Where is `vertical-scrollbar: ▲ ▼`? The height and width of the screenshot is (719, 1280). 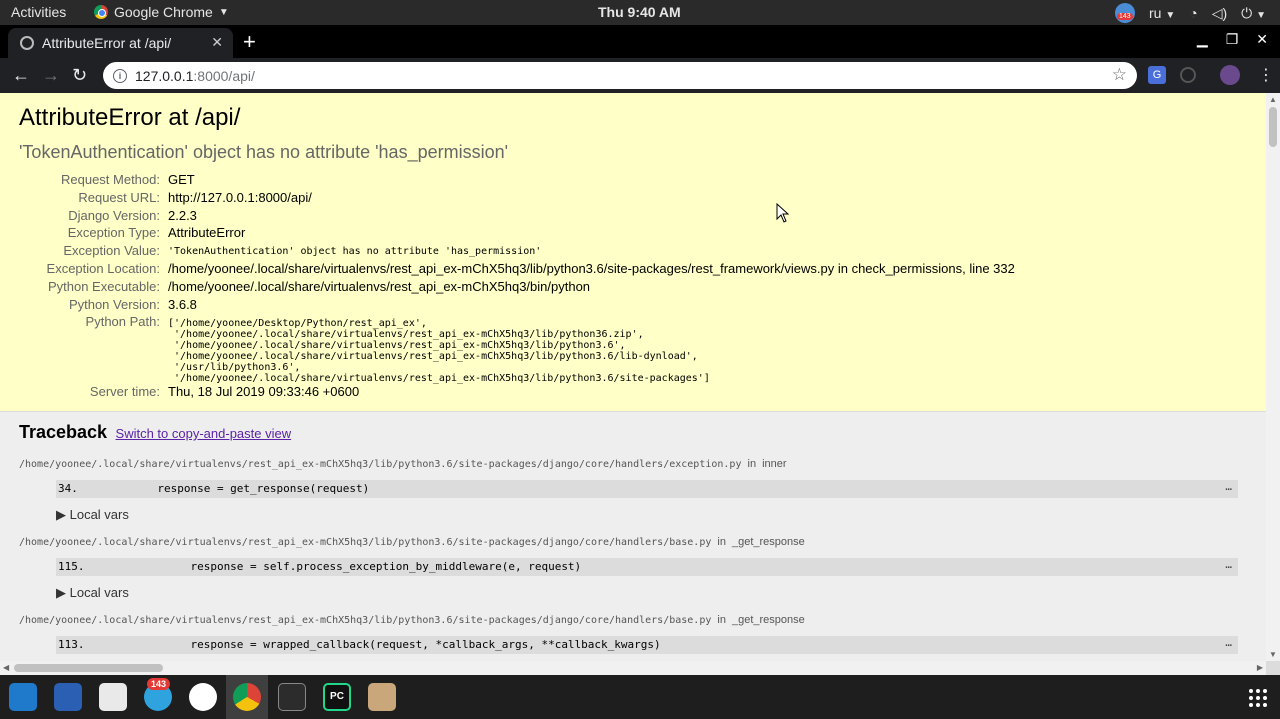 vertical-scrollbar: ▲ ▼ is located at coordinates (1273, 377).